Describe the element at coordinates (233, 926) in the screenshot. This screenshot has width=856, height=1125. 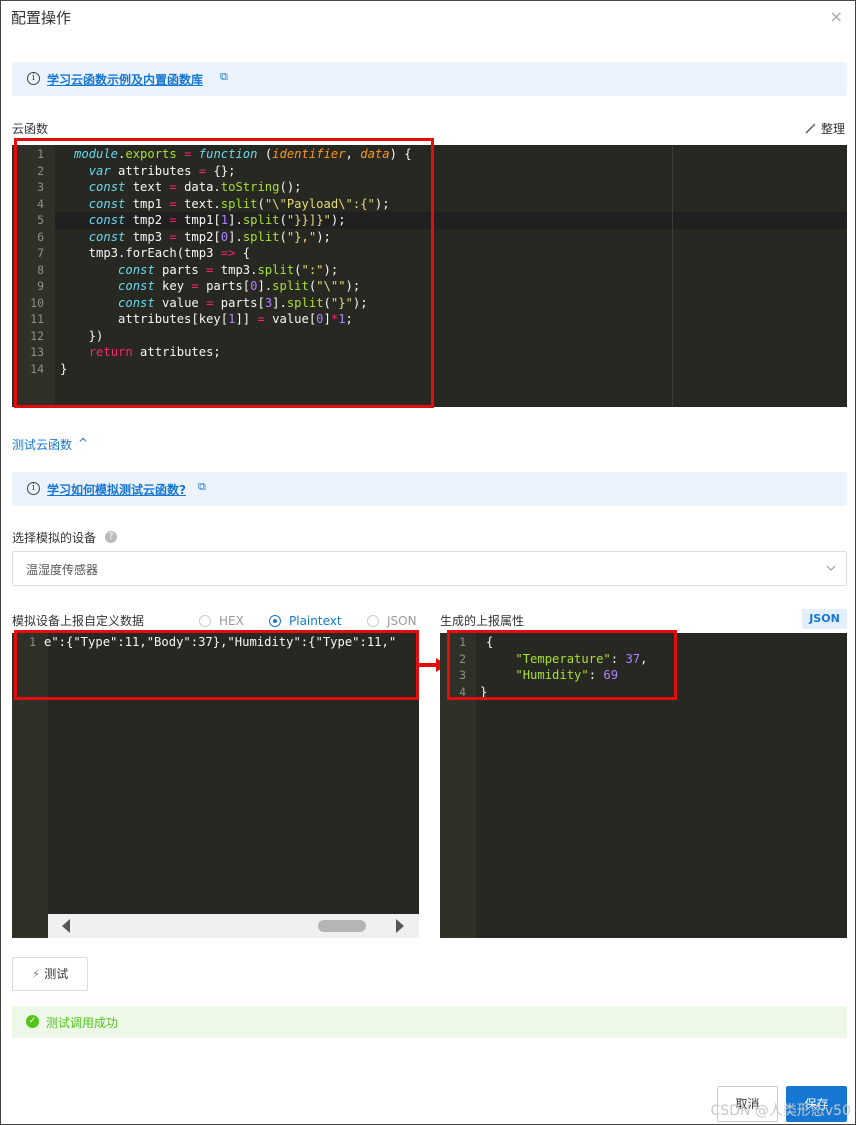
I see `horizontal-scrollbar` at that location.